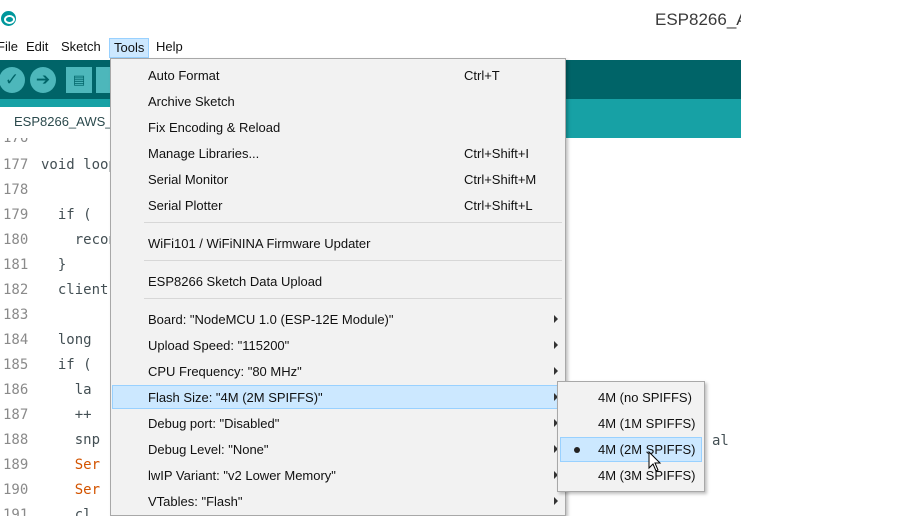 The width and height of the screenshot is (917, 516). What do you see at coordinates (75, 290) in the screenshot?
I see `code-text: client` at bounding box center [75, 290].